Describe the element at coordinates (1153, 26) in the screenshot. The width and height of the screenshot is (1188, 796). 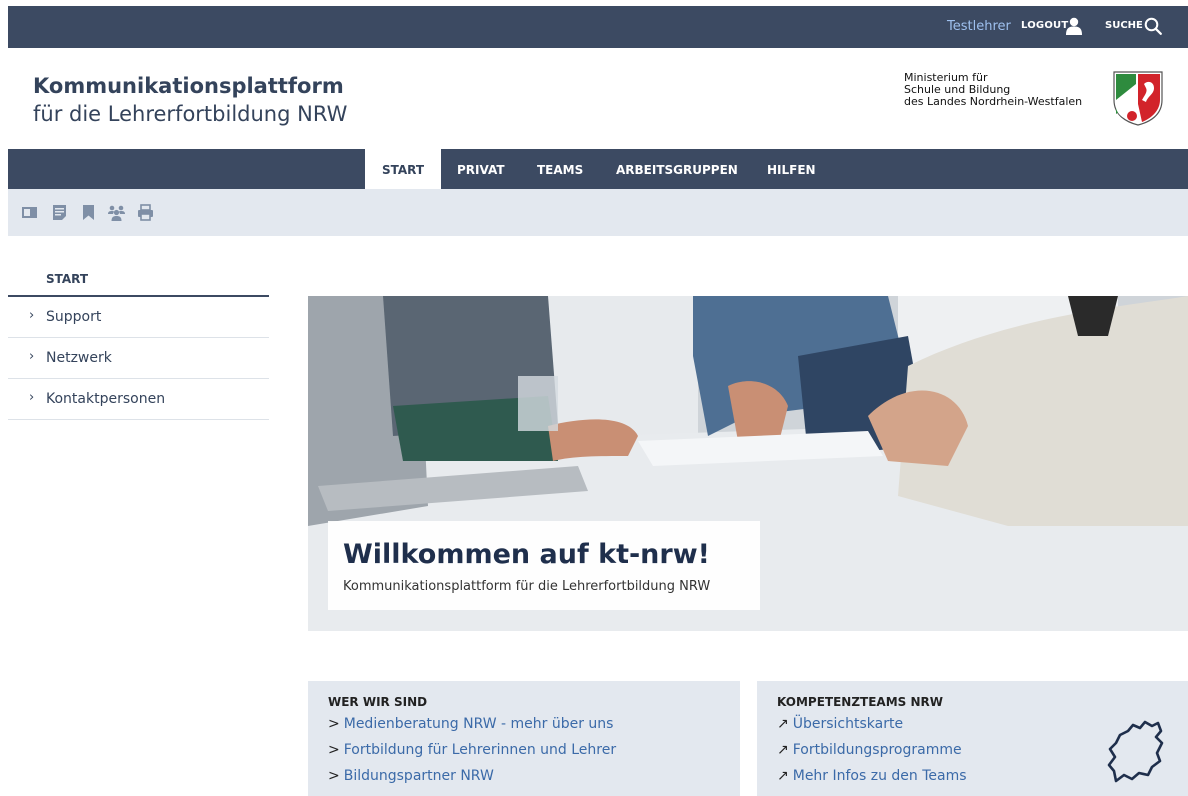
I see `search-icon` at that location.